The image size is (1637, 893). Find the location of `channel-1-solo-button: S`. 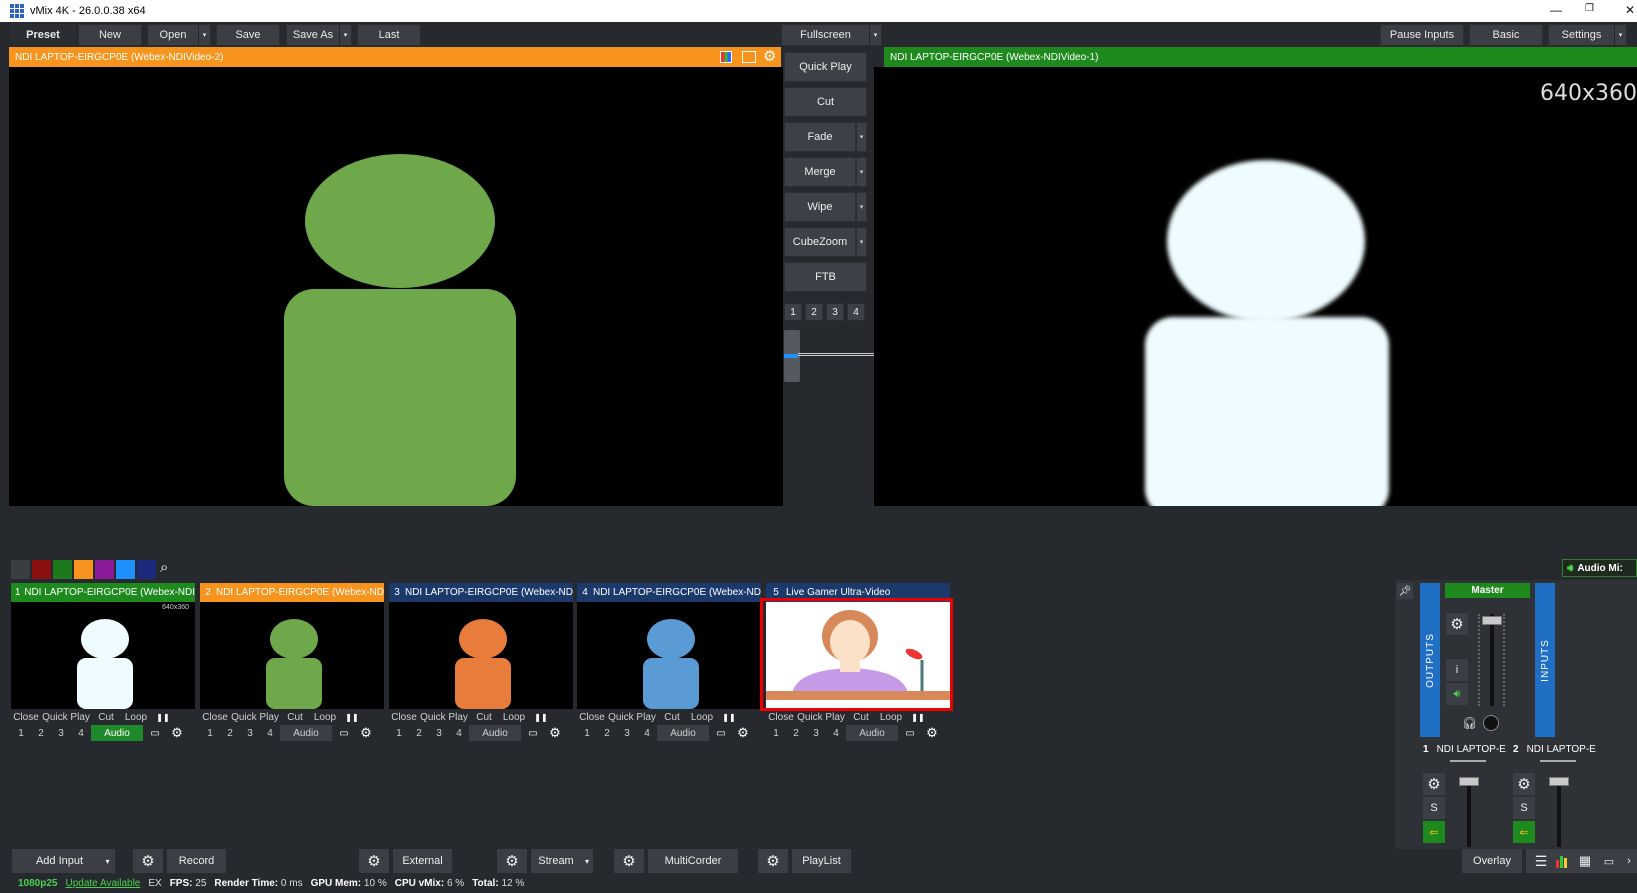

channel-1-solo-button: S is located at coordinates (1434, 808).